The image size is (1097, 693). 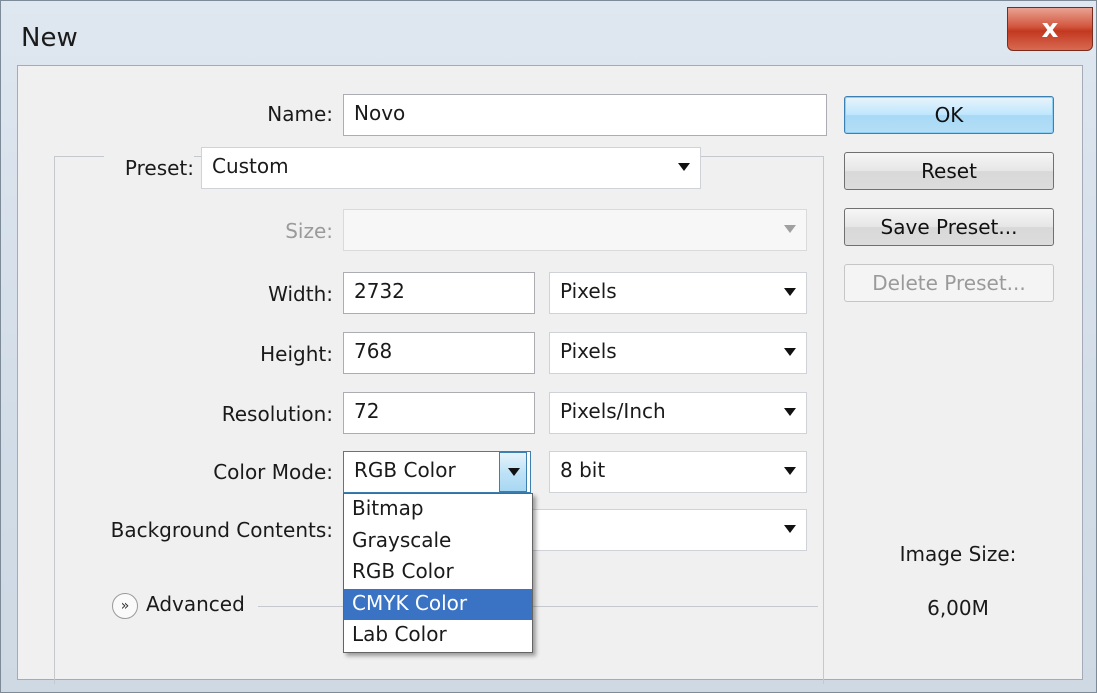 I want to click on color-mode-option-bitmap: Bitmap, so click(x=438, y=510).